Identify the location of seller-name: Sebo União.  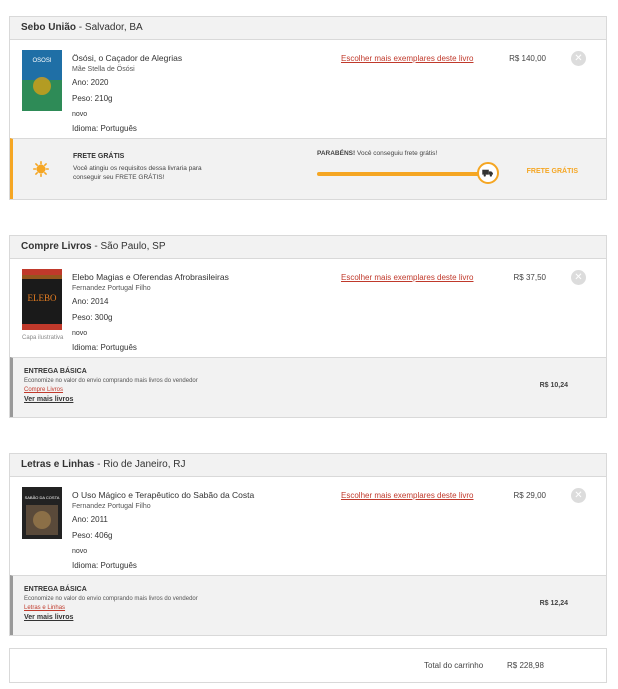
(49, 27).